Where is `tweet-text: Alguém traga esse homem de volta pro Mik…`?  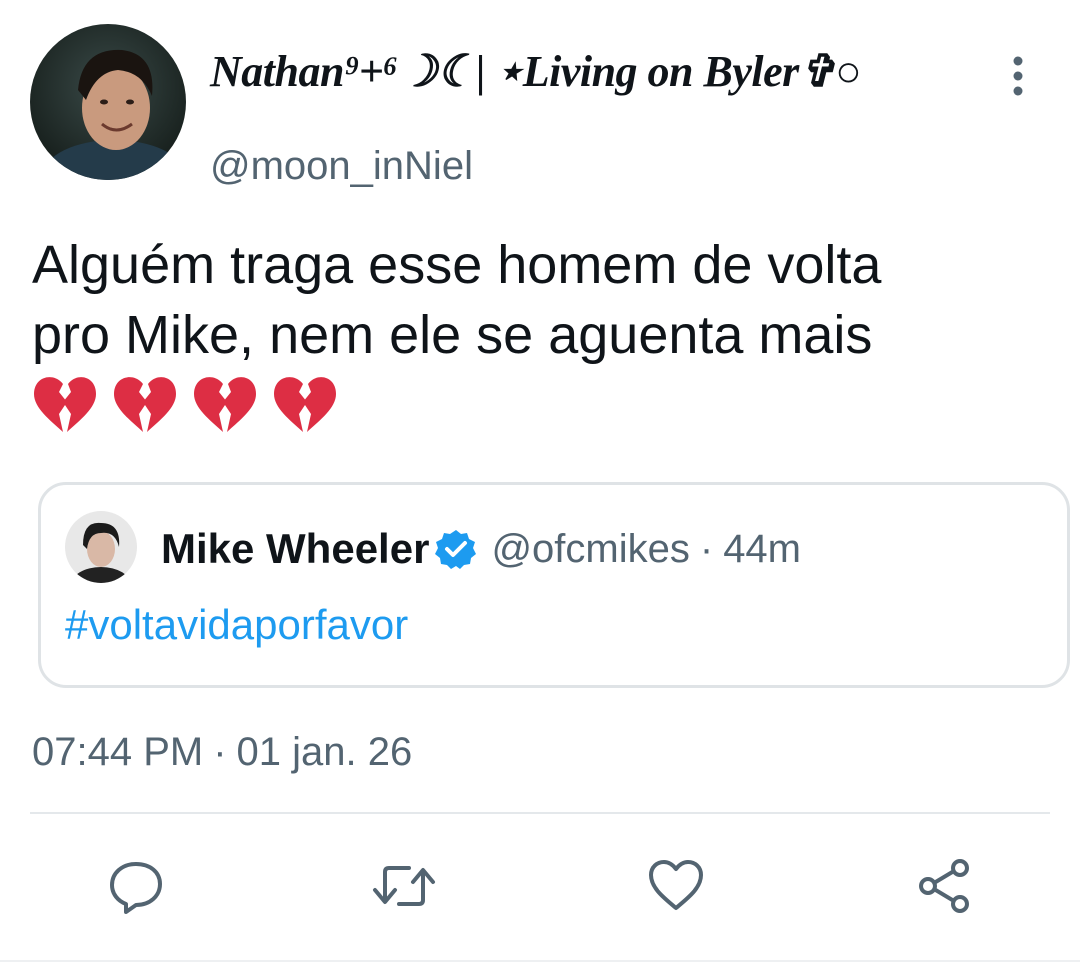 tweet-text: Alguém traga esse homem de volta pro Mik… is located at coordinates (537, 300).